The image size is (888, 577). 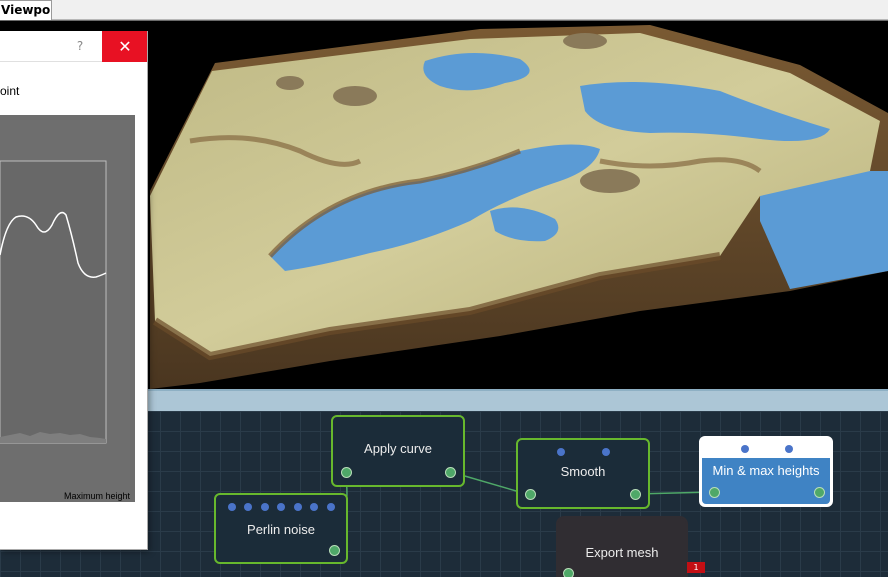 I want to click on dialog-label: oint, so click(x=10, y=91).